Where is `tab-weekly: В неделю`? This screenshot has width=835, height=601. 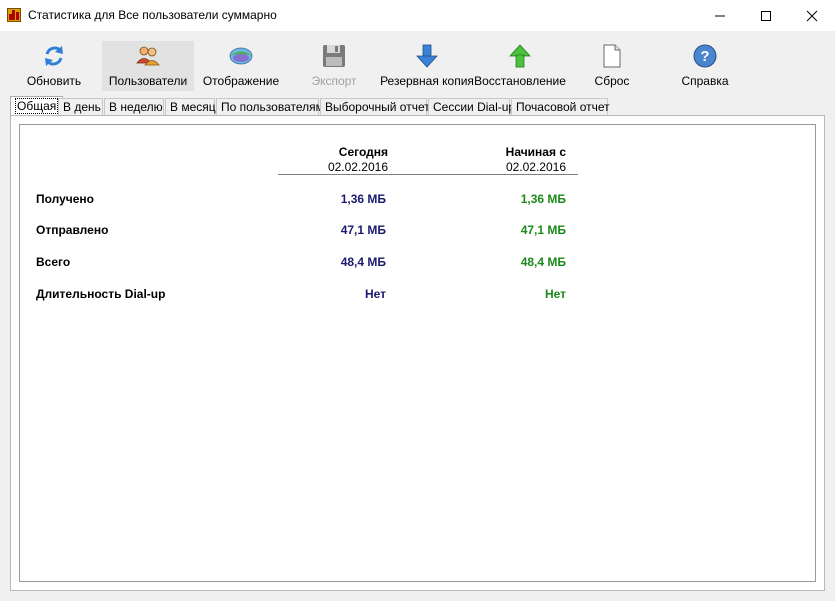
tab-weekly: В неделю is located at coordinates (134, 107).